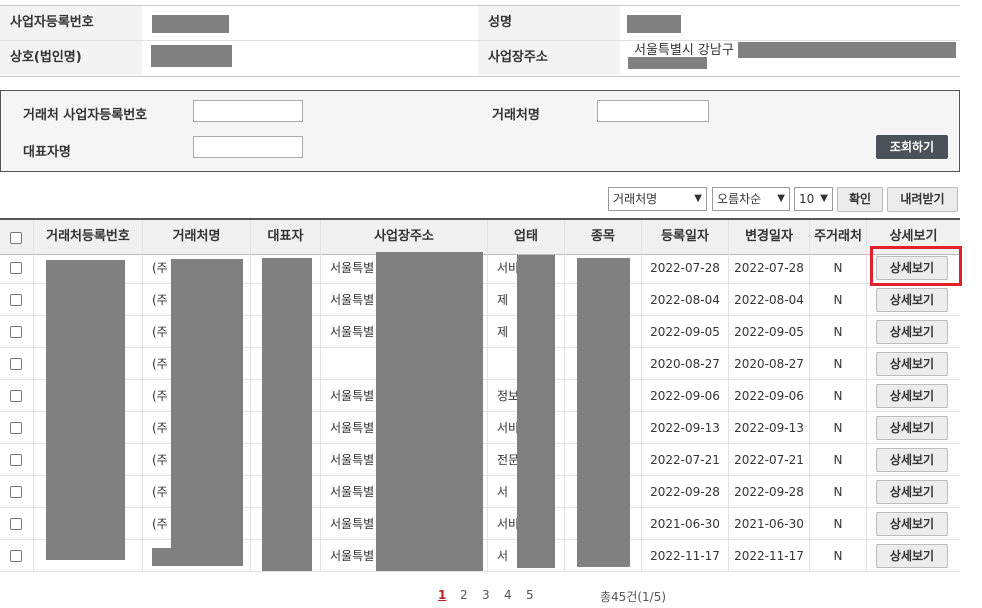  I want to click on header-address: 사업장주소, so click(404, 237).